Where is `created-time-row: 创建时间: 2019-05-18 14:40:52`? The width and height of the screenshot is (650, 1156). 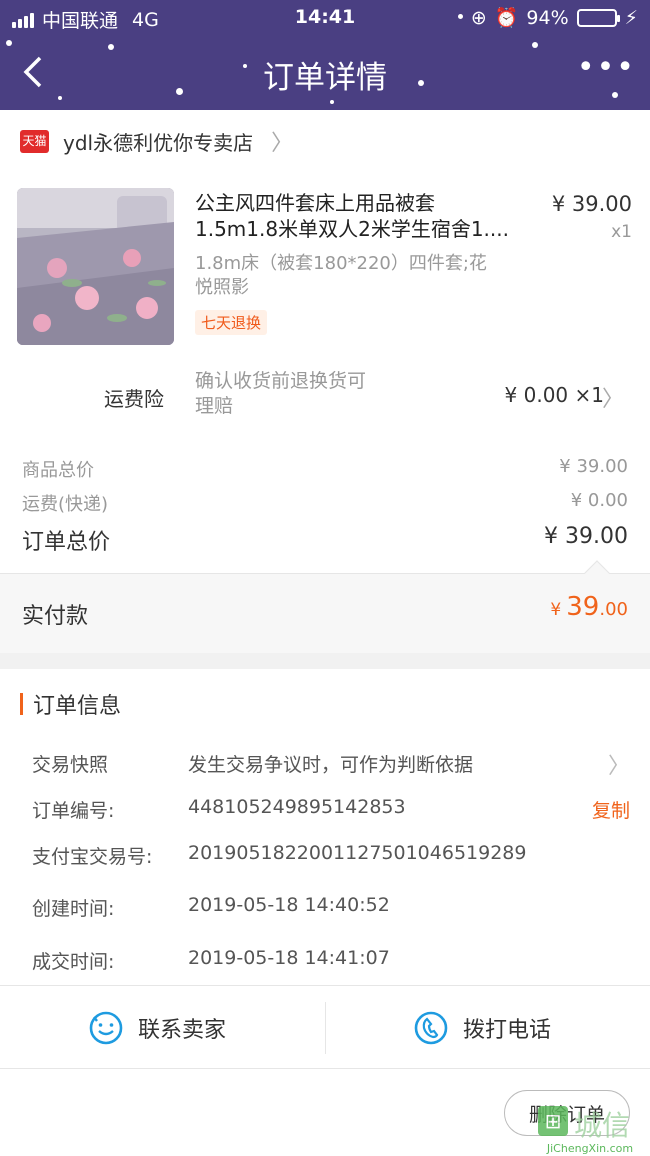
created-time-row: 创建时间: 2019-05-18 14:40:52 is located at coordinates (331, 908).